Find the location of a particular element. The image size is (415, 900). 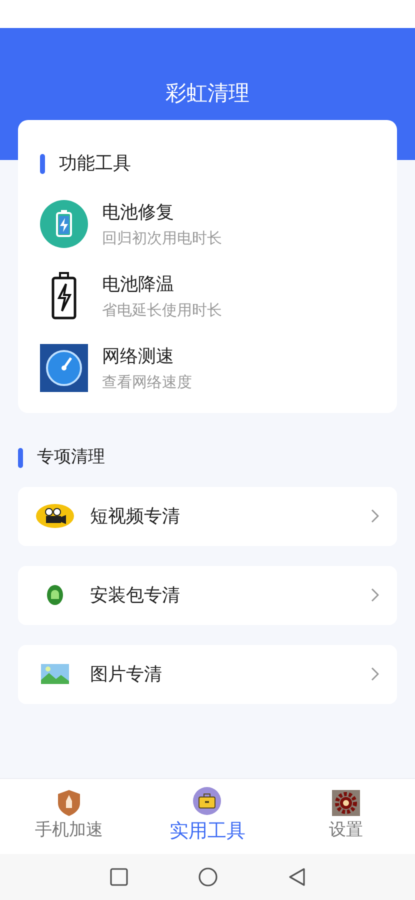

battery-icon is located at coordinates (64, 296).